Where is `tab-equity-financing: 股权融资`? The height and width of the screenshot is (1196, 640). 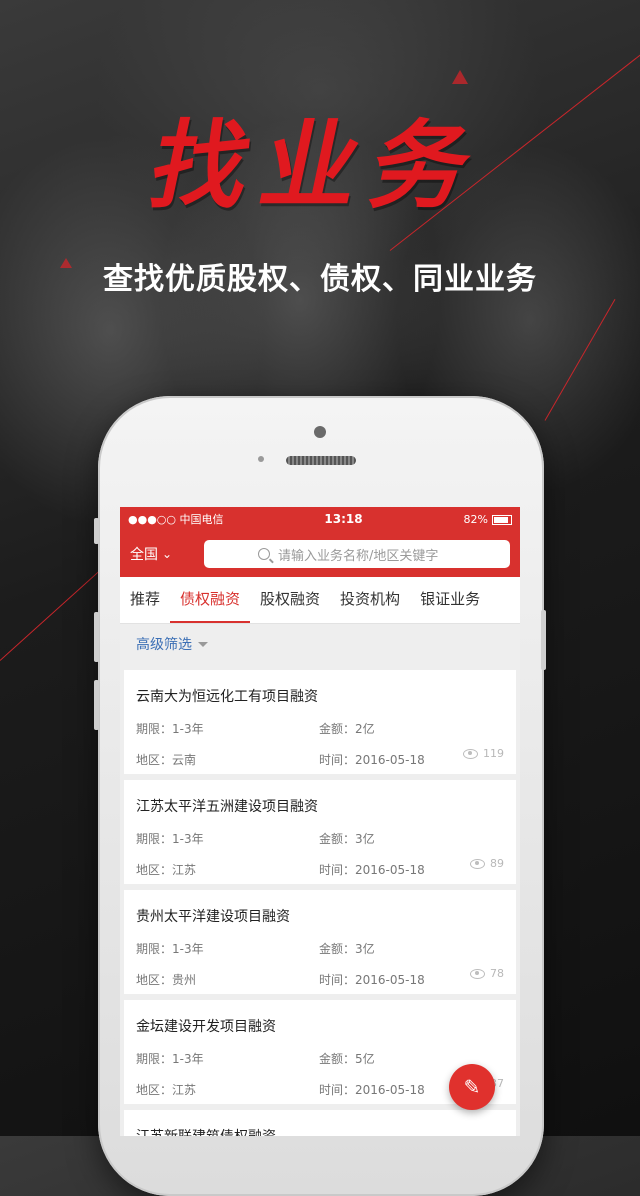
tab-equity-financing: 股权融资 is located at coordinates (290, 600).